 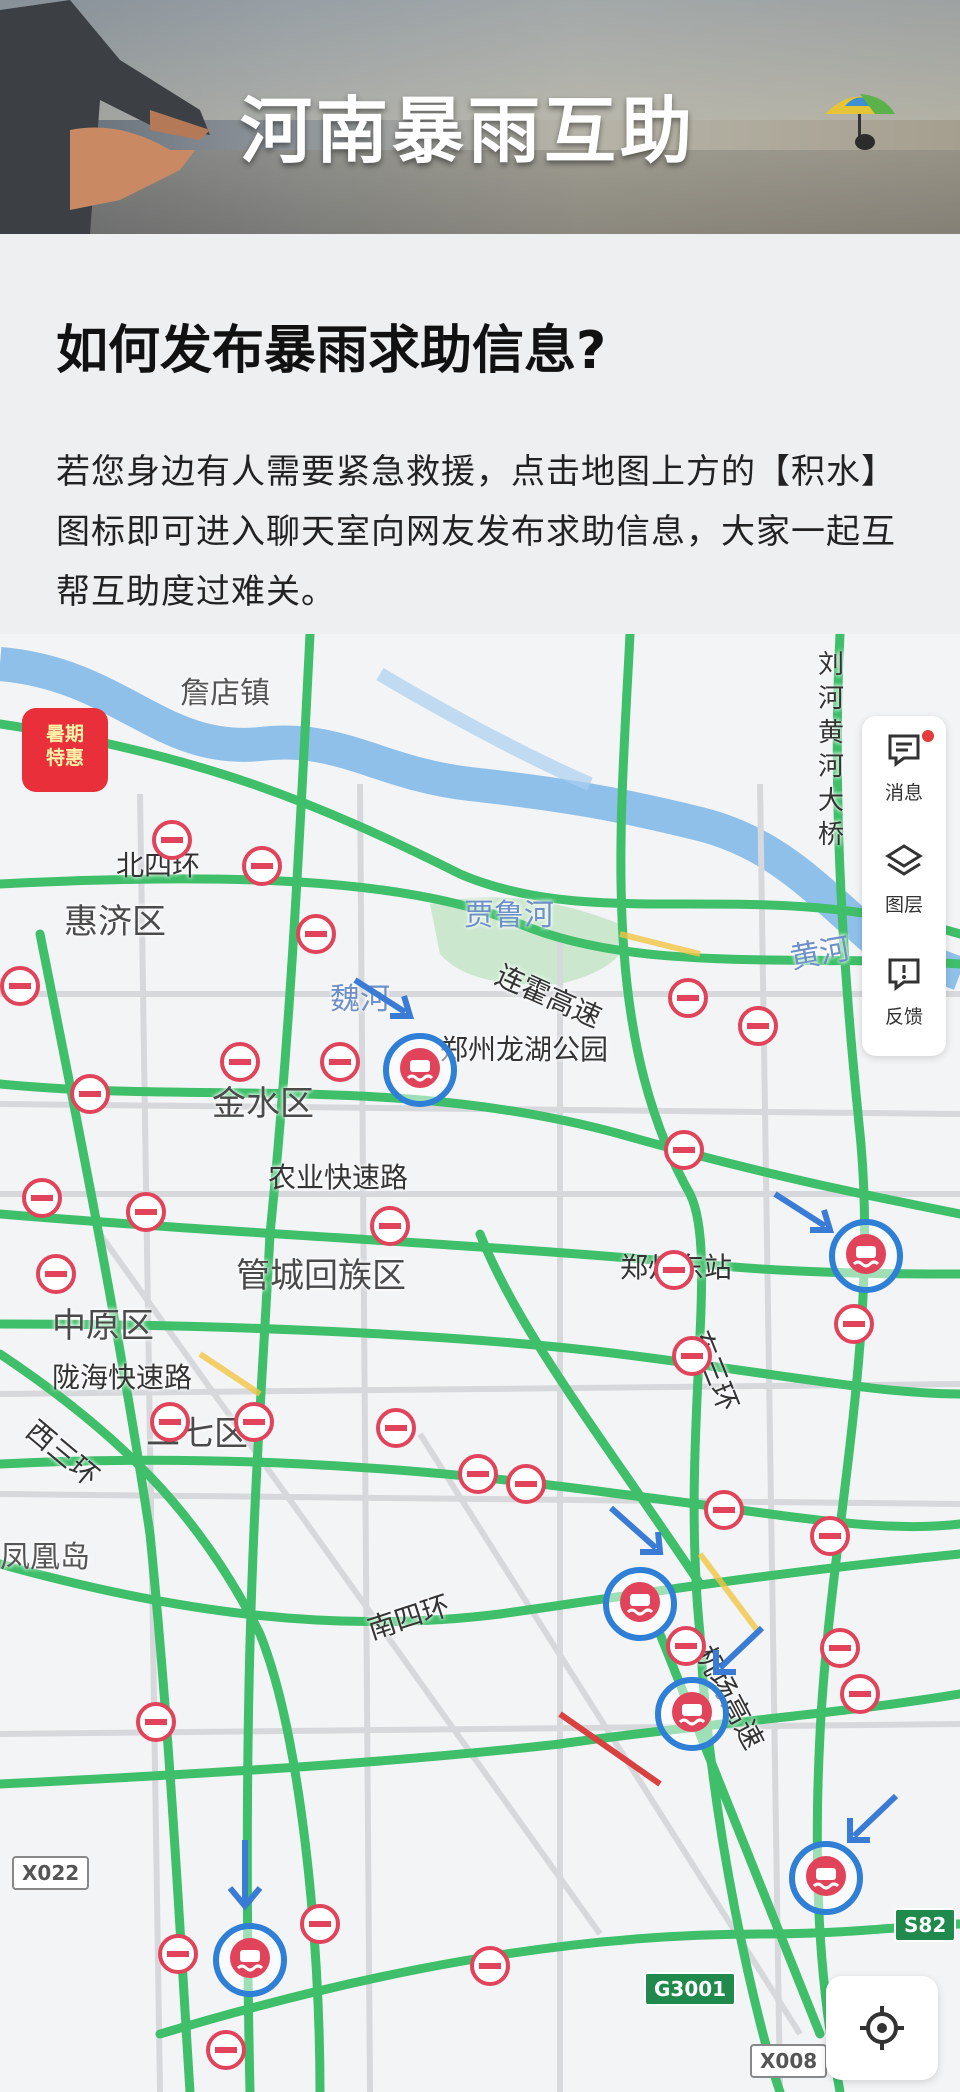 What do you see at coordinates (831, 750) in the screenshot?
I see `label-liuhe: 刘河黄河大桥` at bounding box center [831, 750].